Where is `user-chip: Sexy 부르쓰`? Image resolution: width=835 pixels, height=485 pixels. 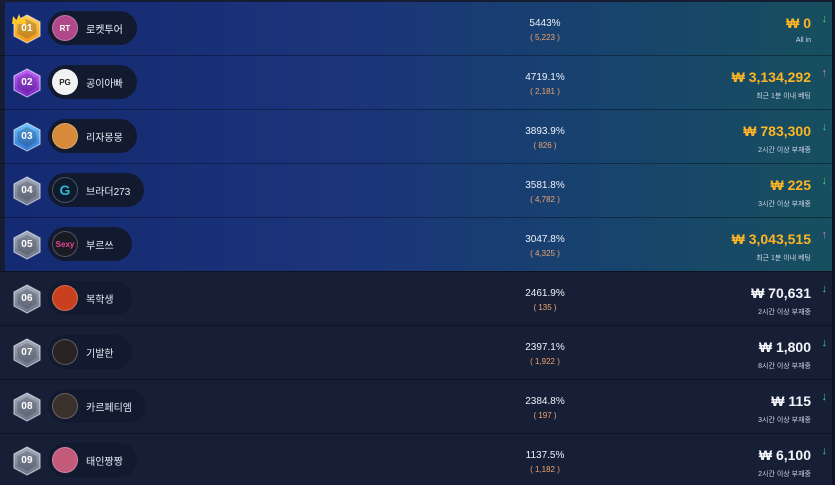
user-chip: Sexy 부르쓰 is located at coordinates (90, 244).